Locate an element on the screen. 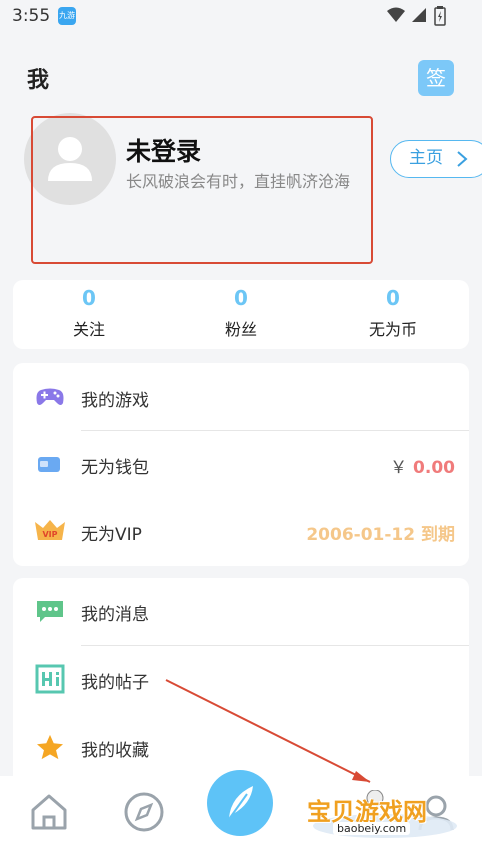 The height and width of the screenshot is (857, 482). menu-label: 我的帖子 is located at coordinates (115, 683).